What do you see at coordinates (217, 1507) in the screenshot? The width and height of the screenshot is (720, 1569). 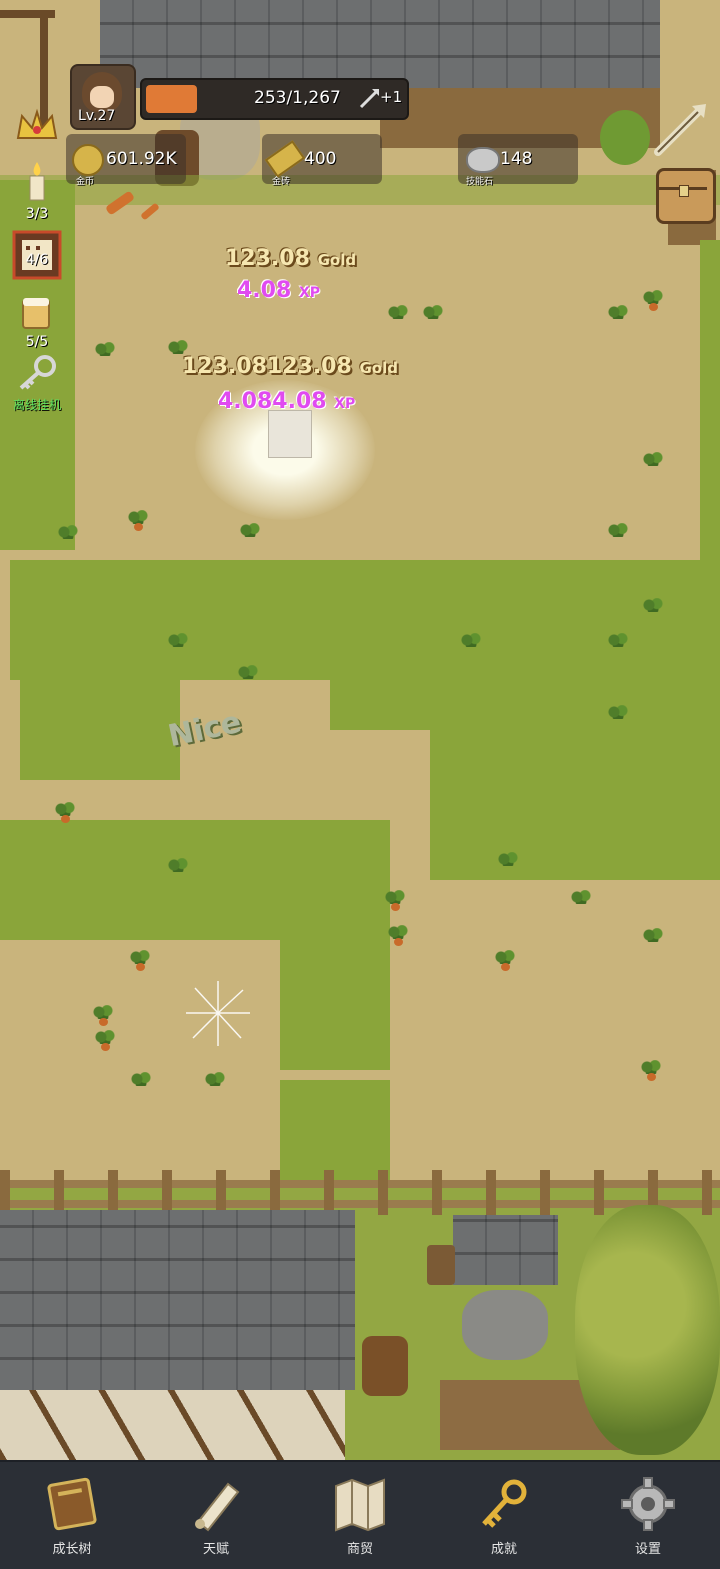 I see `scroll-icon` at bounding box center [217, 1507].